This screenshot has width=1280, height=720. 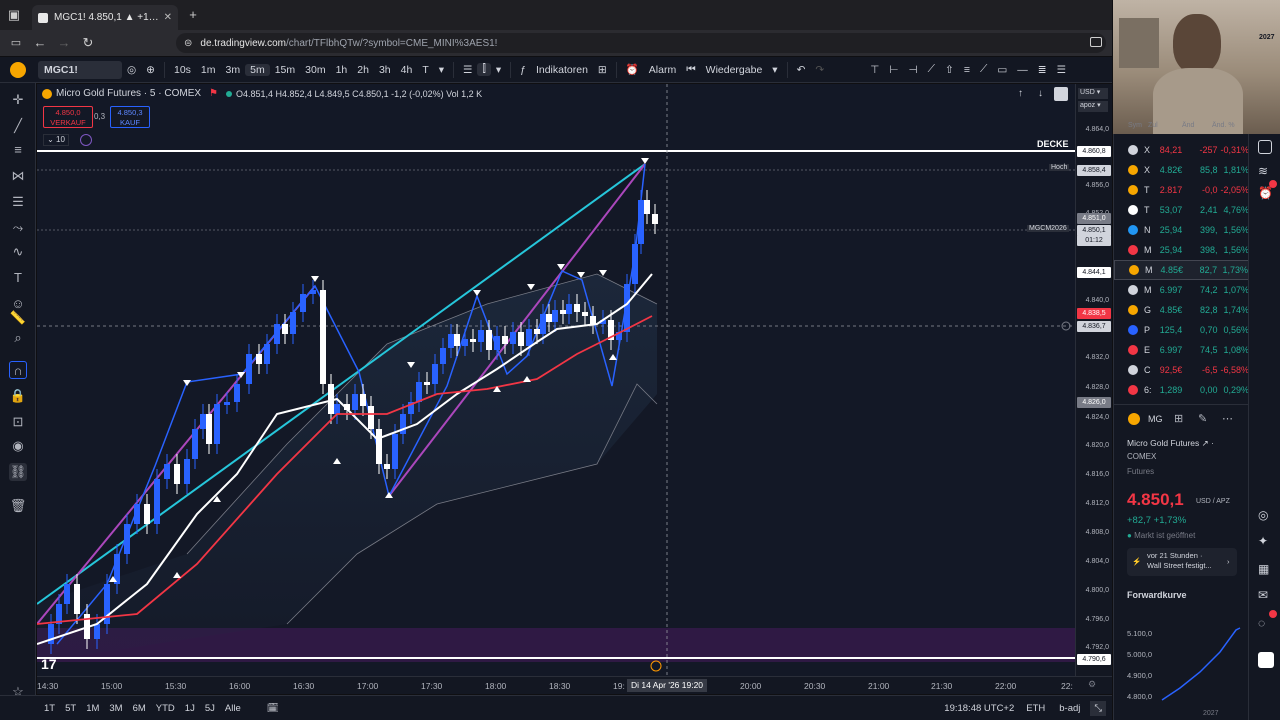 I want to click on back-icon: ←, so click(x=40, y=43).